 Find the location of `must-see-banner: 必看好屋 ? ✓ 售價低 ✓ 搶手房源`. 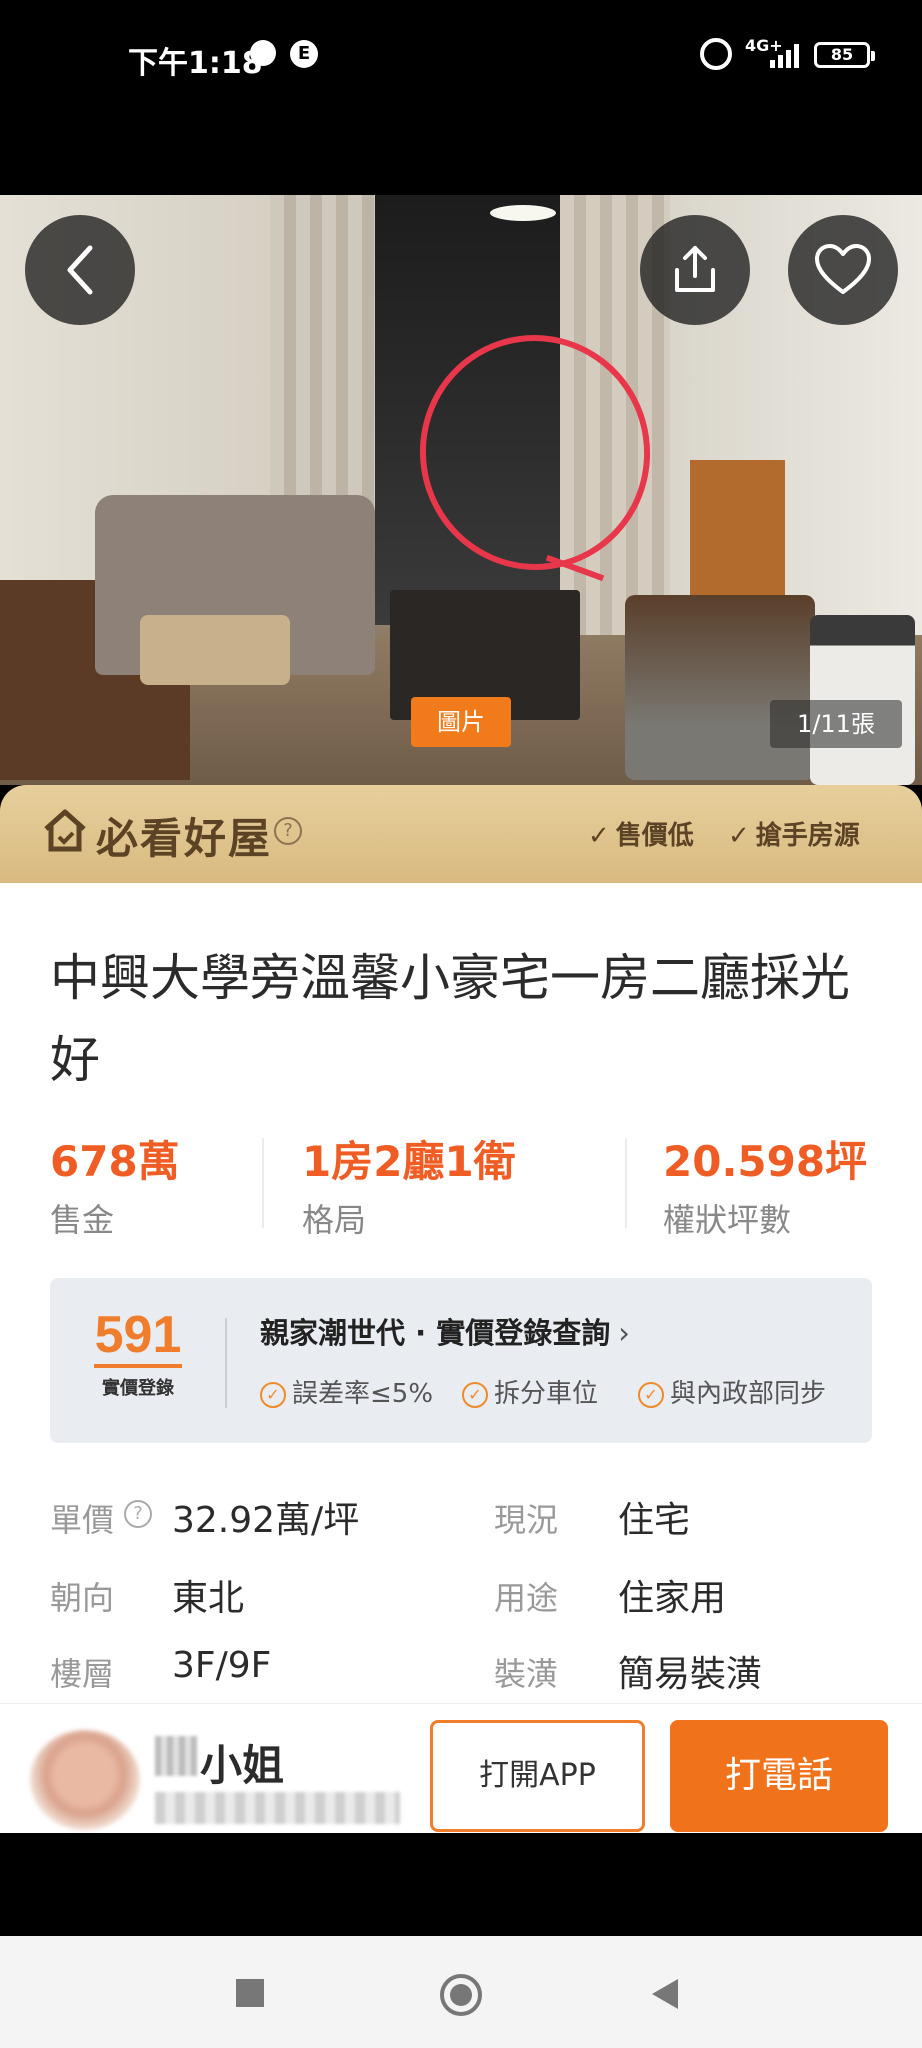

must-see-banner: 必看好屋 ? ✓ 售價低 ✓ 搶手房源 is located at coordinates (461, 834).